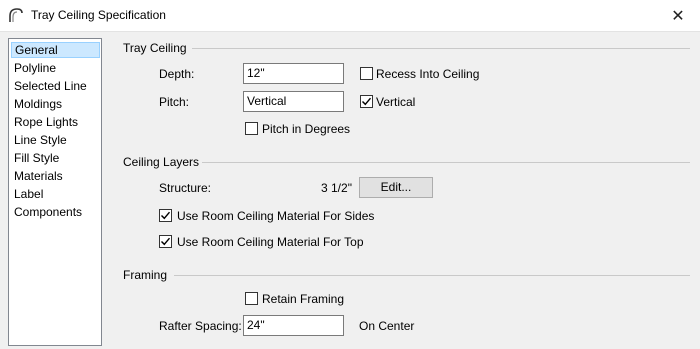 This screenshot has width=700, height=349. Describe the element at coordinates (306, 129) in the screenshot. I see `pitch-in-degrees-label: Pitch in Degrees` at that location.